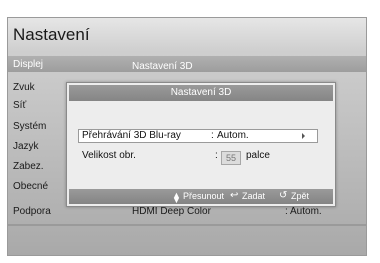 The image size is (380, 263). What do you see at coordinates (30, 186) in the screenshot?
I see `sidebar-item-obecne: Obecné` at bounding box center [30, 186].